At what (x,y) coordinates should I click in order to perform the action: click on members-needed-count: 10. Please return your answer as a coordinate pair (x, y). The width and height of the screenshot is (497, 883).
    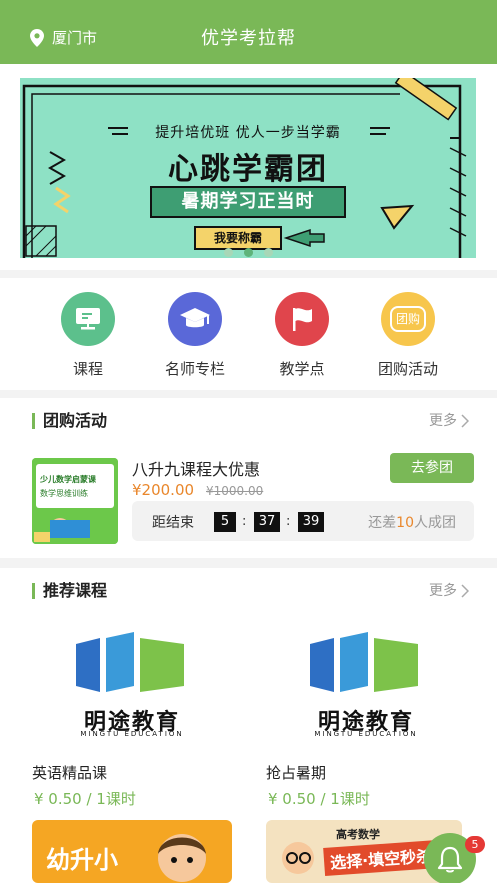
    Looking at the image, I should click on (405, 523).